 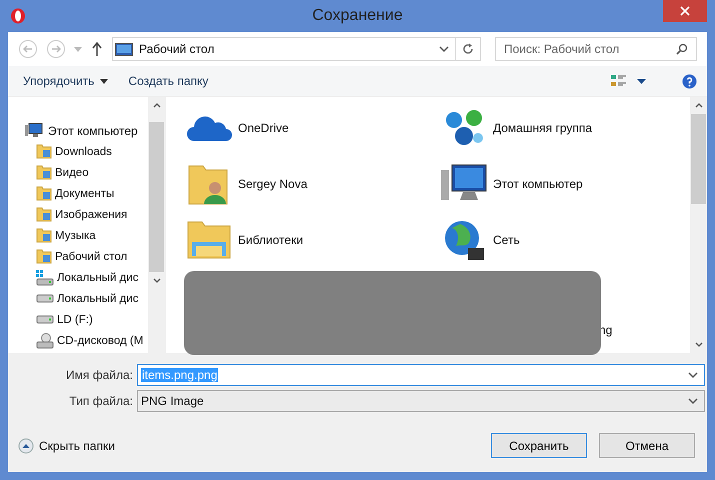 I want to click on file-type-dropdown: PNG Image, so click(x=421, y=401).